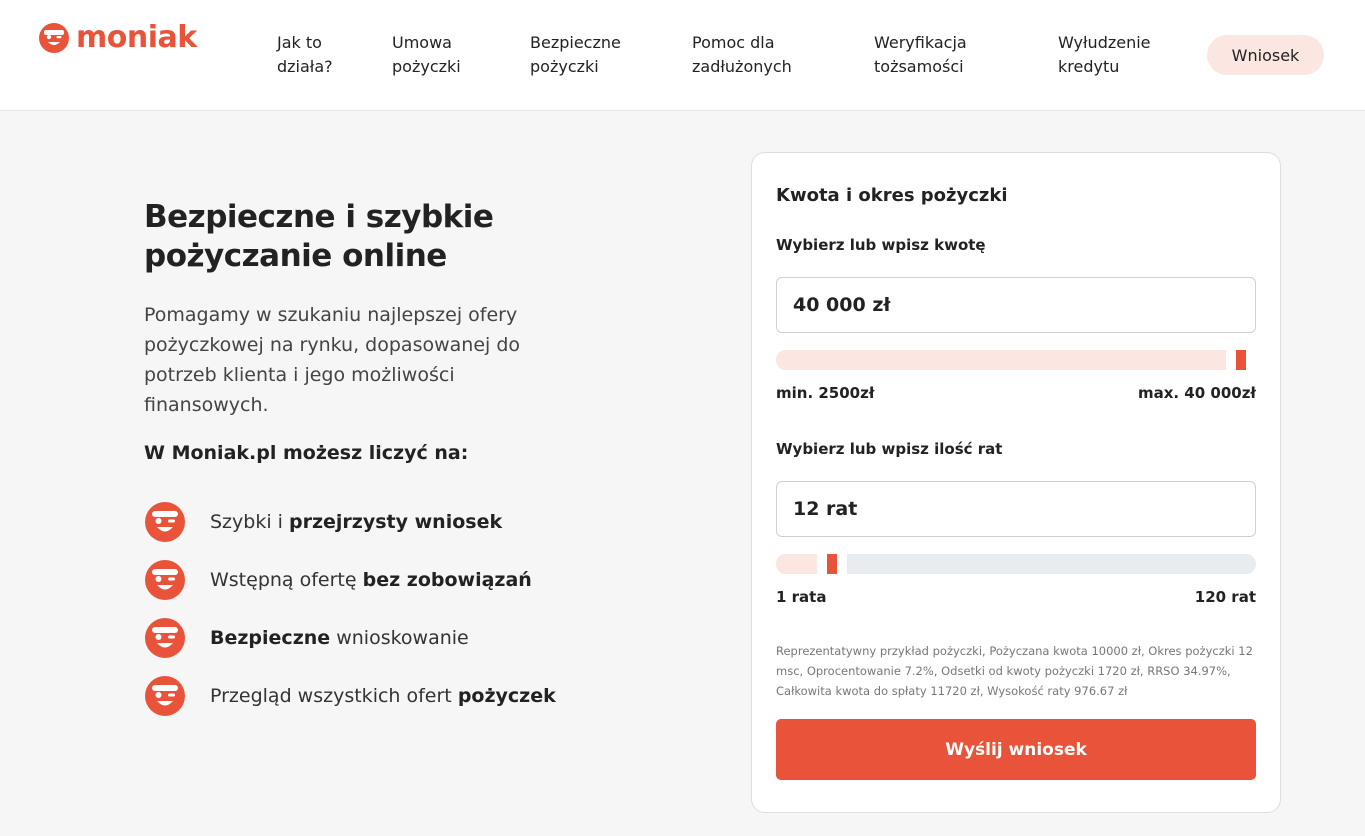 The image size is (1365, 836). I want to click on feature-item: Wstępną ofertę bez zobowiązań, so click(338, 580).